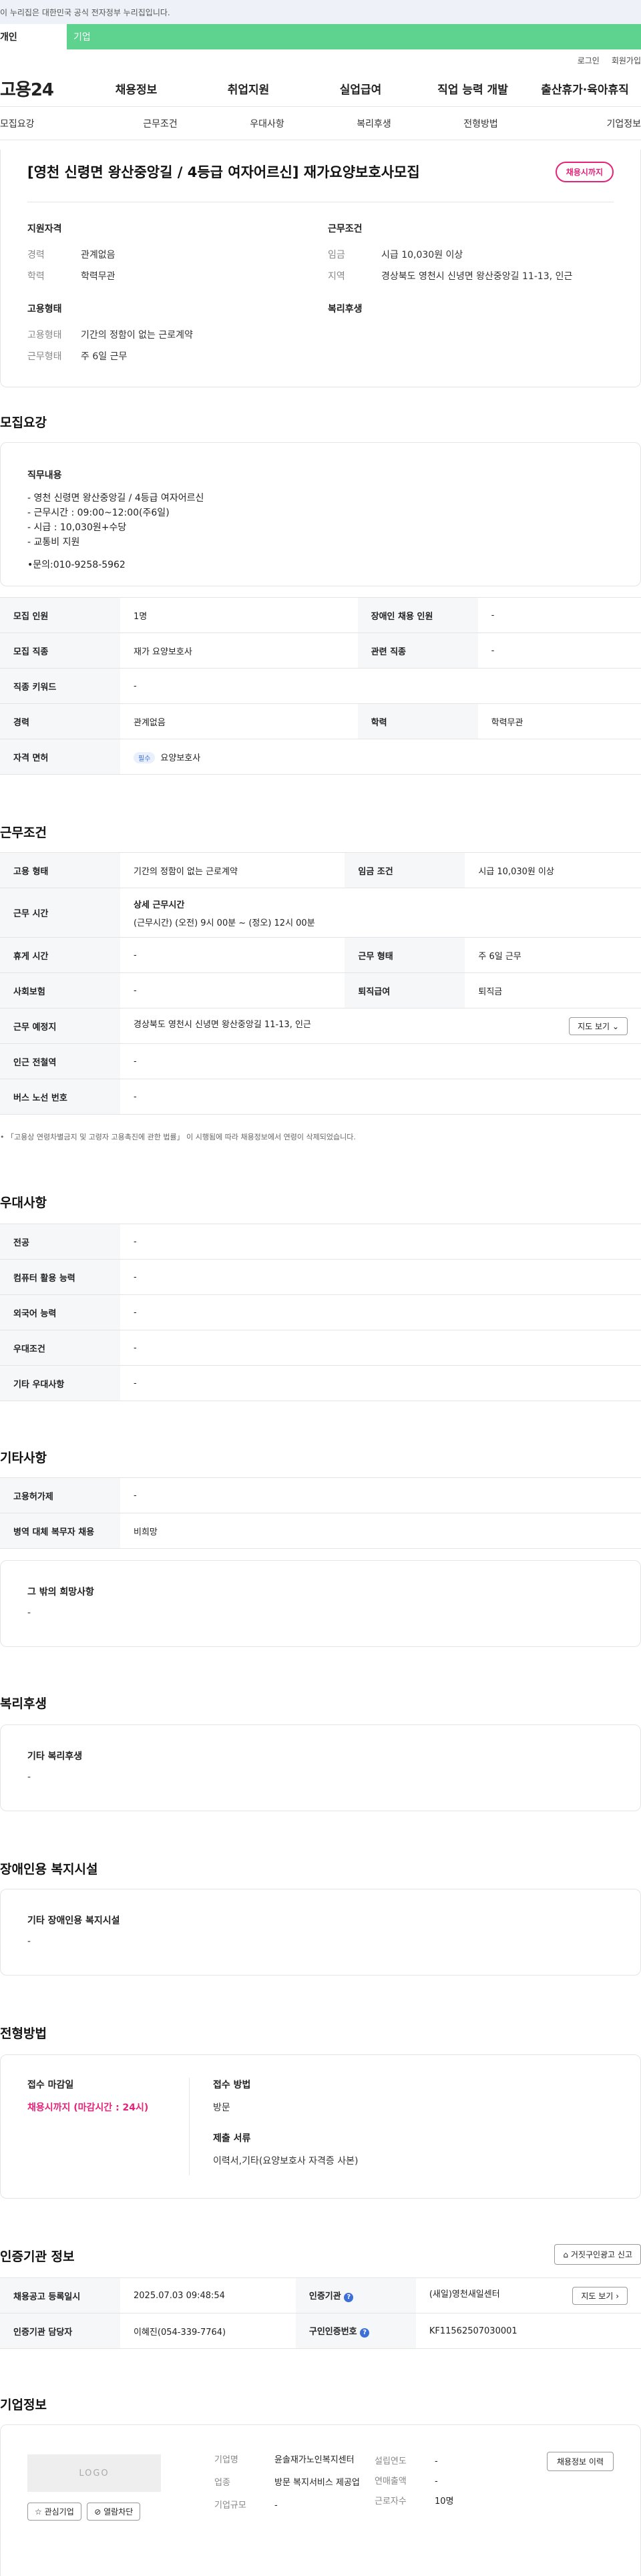 This screenshot has height=2576, width=641. I want to click on welfare-card: 기타 복리후생 -, so click(320, 1767).